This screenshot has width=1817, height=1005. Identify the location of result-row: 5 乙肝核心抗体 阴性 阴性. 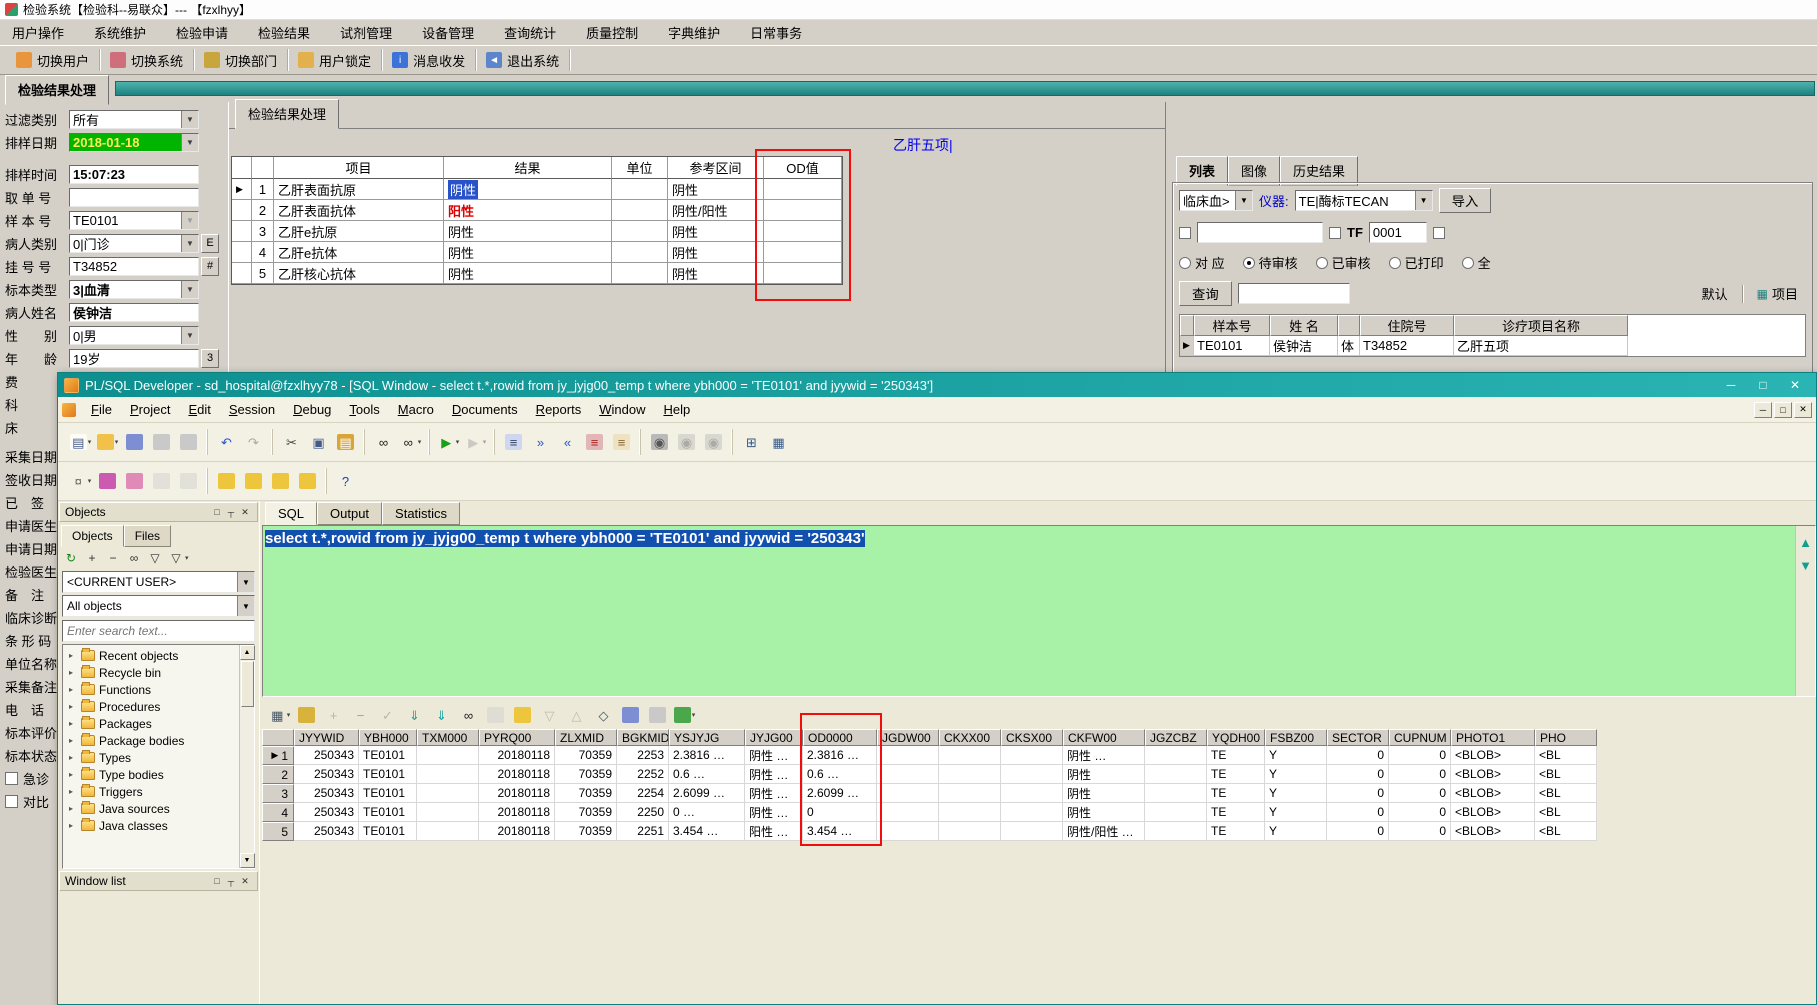
(537, 273).